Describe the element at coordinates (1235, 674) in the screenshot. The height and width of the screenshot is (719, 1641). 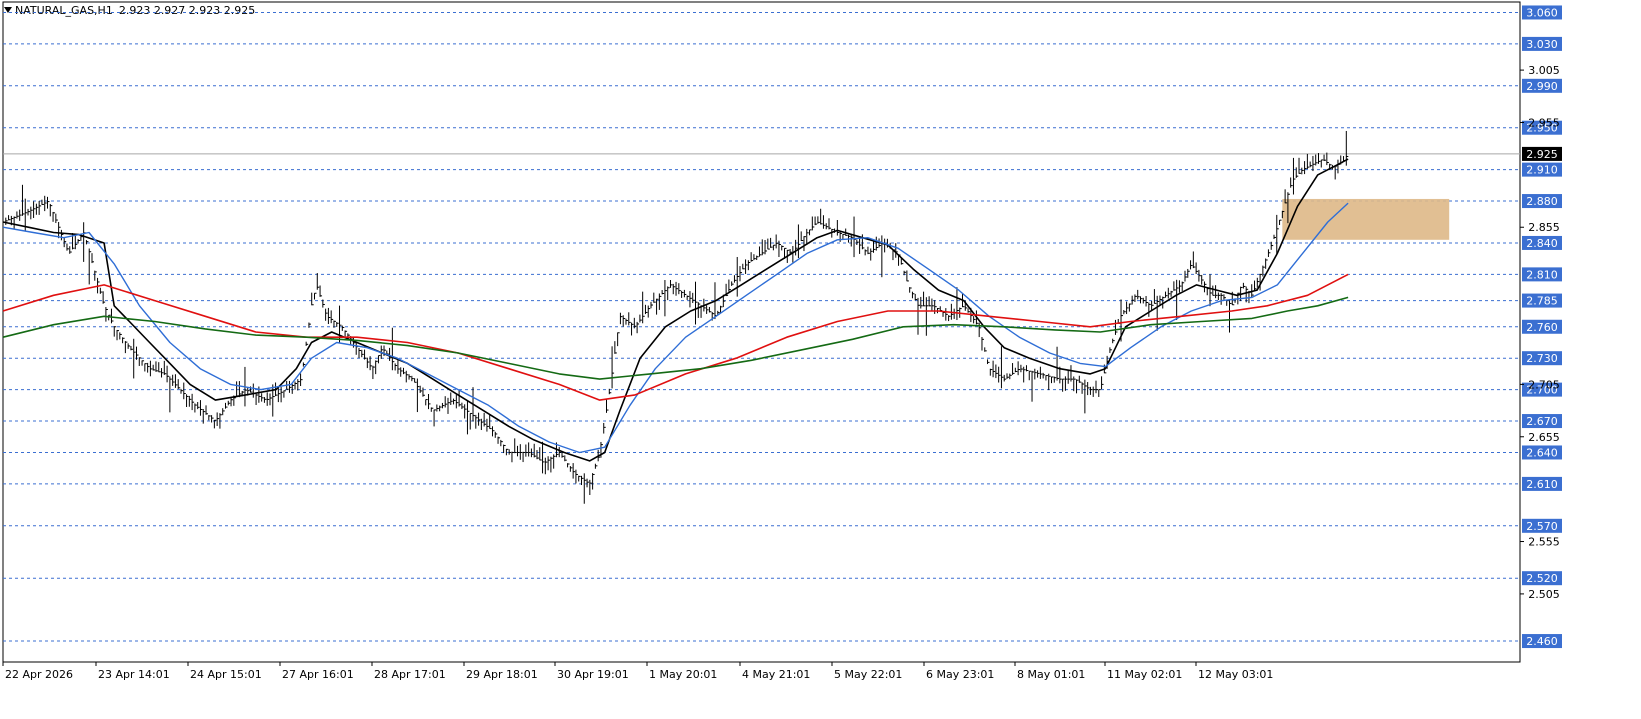
I see `x-tick-label: 12 May 03:01` at that location.